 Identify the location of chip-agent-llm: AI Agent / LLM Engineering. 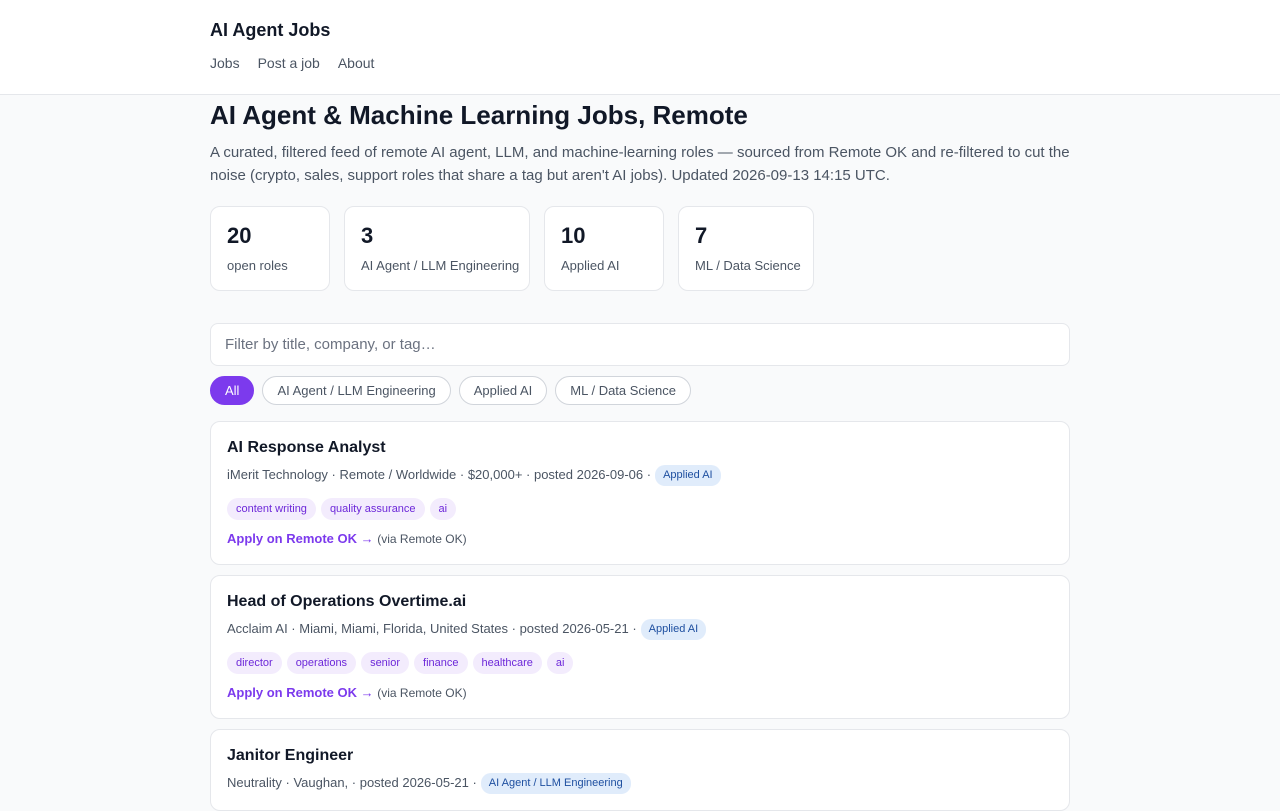
(356, 390).